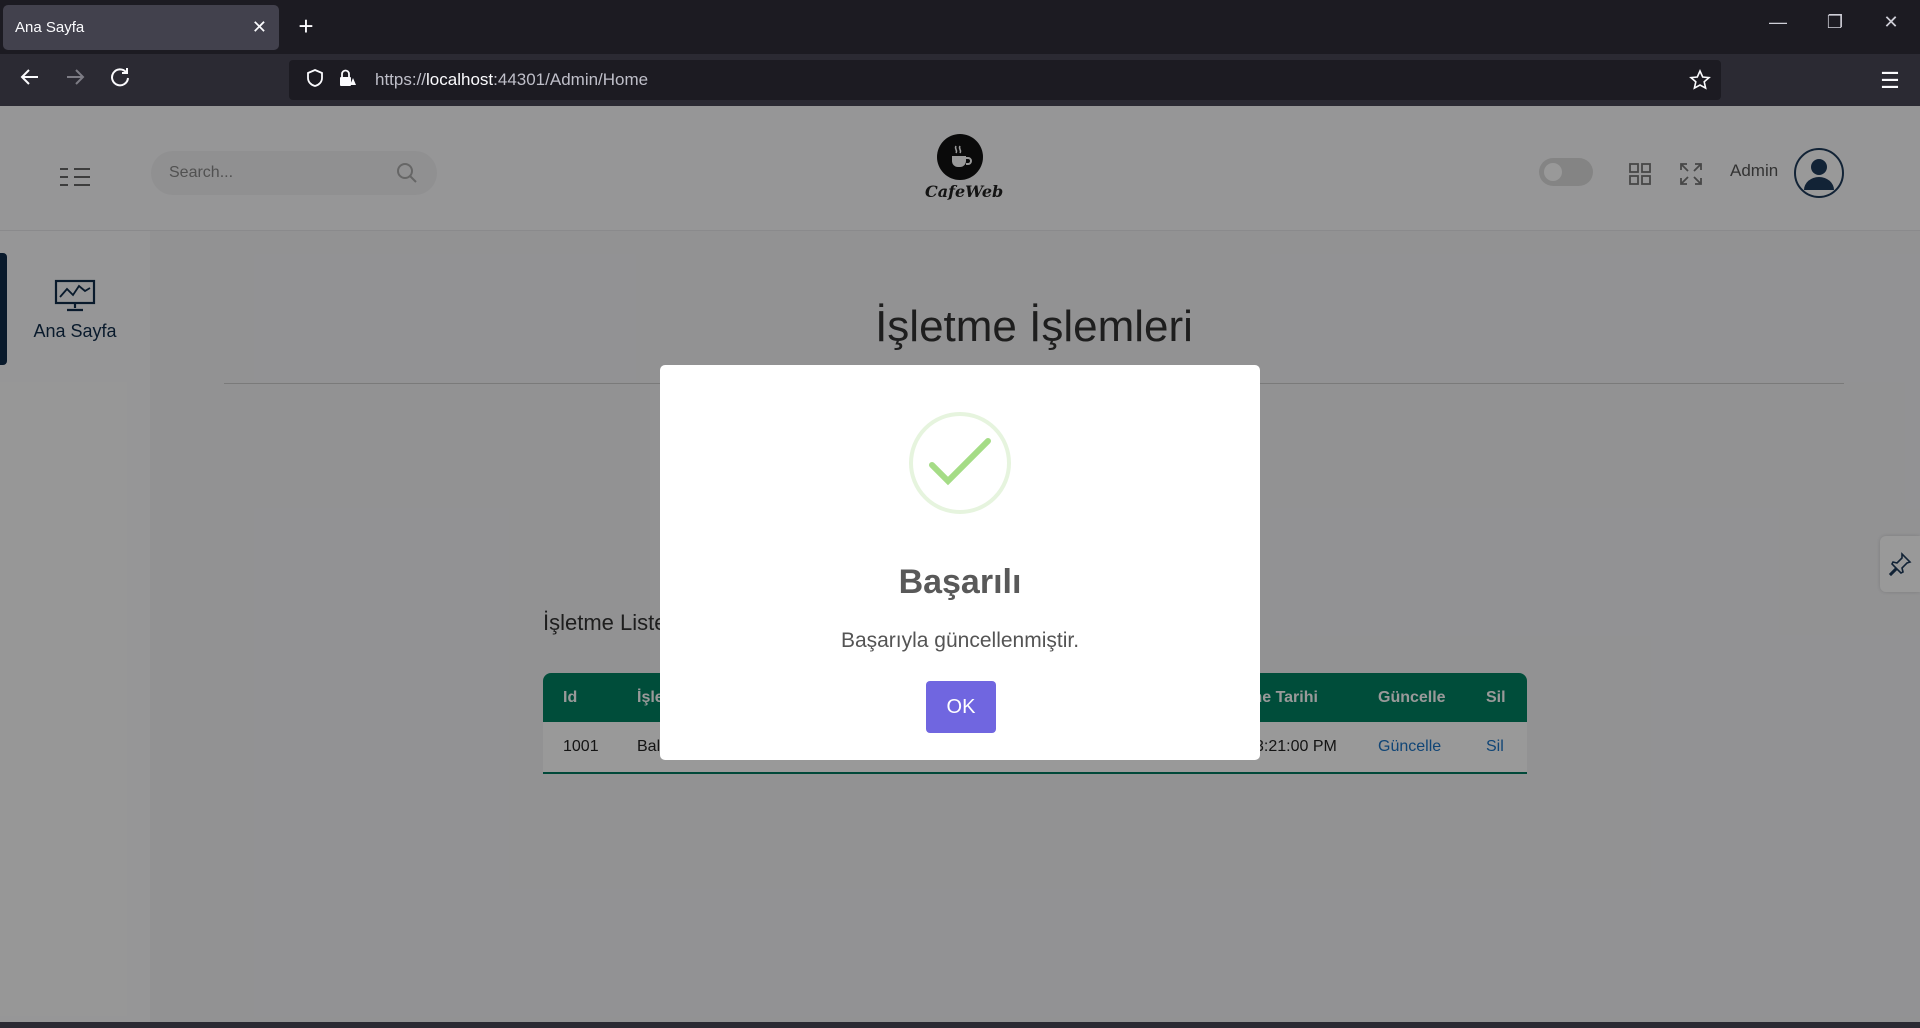 Image resolution: width=1920 pixels, height=1028 pixels. Describe the element at coordinates (30, 81) in the screenshot. I see `back-icon` at that location.